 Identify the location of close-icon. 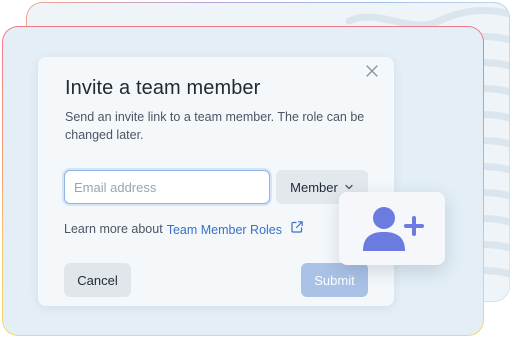
(372, 71).